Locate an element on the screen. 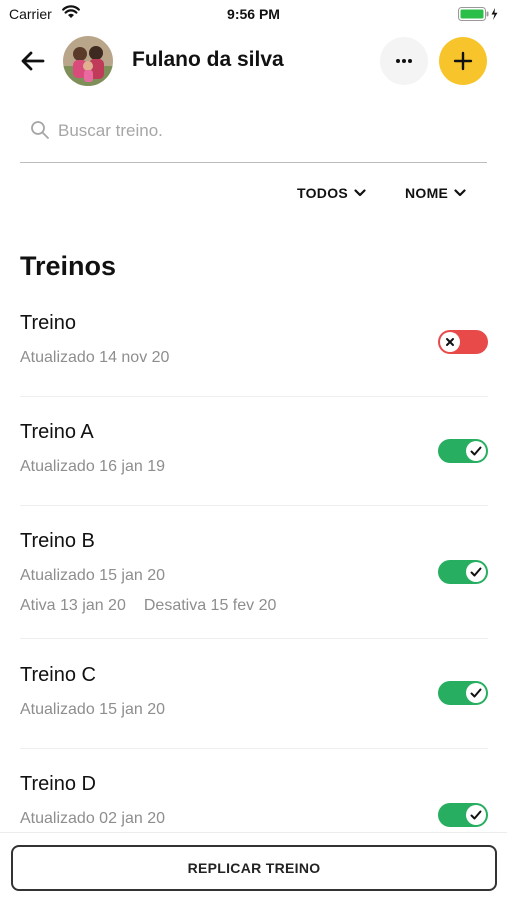  back-button is located at coordinates (33, 61).